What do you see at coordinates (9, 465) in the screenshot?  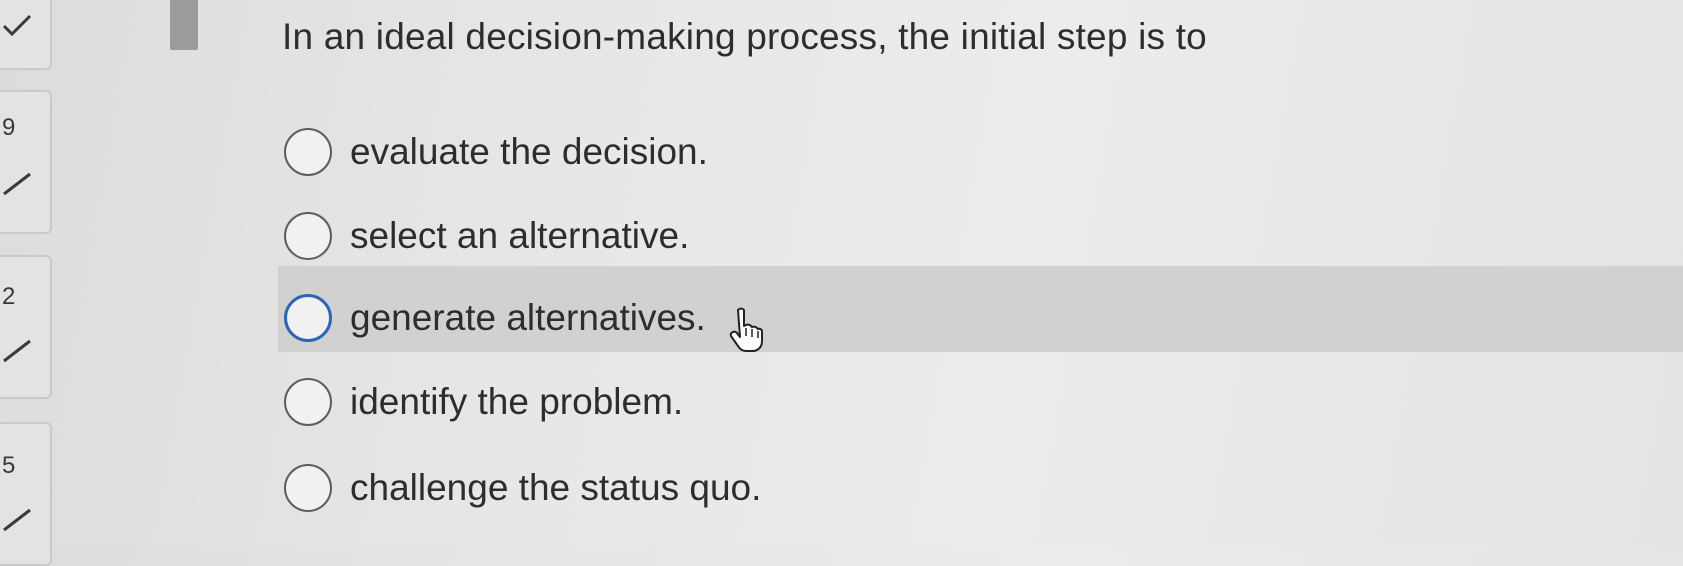 I see `nav-number: 5` at bounding box center [9, 465].